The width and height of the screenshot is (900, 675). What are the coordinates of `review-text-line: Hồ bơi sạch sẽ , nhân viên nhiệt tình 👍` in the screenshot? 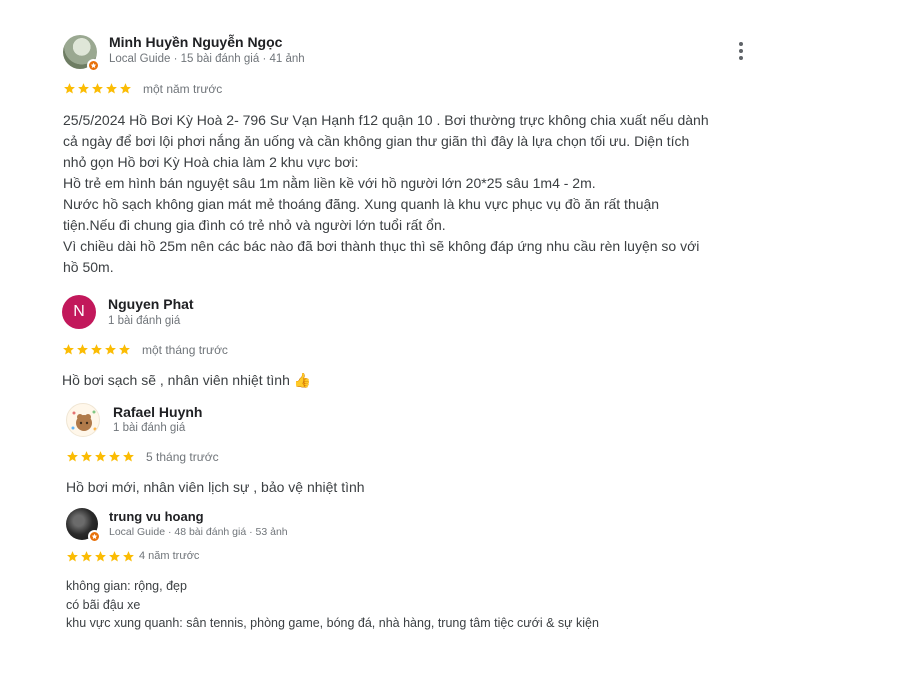 It's located at (187, 380).